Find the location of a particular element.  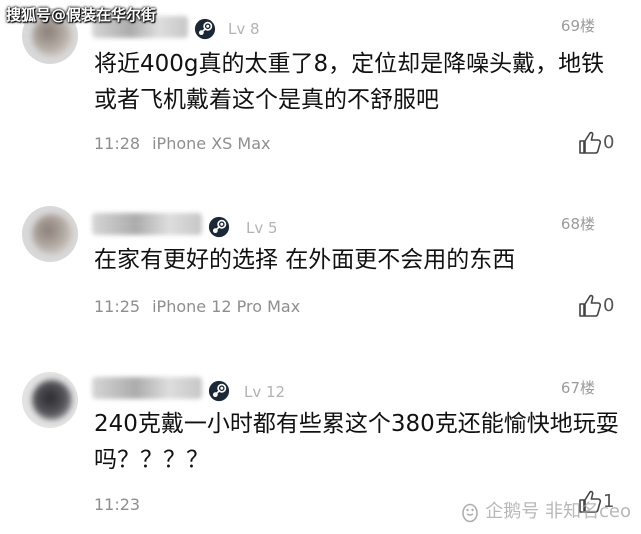

steam-icon is located at coordinates (219, 391).